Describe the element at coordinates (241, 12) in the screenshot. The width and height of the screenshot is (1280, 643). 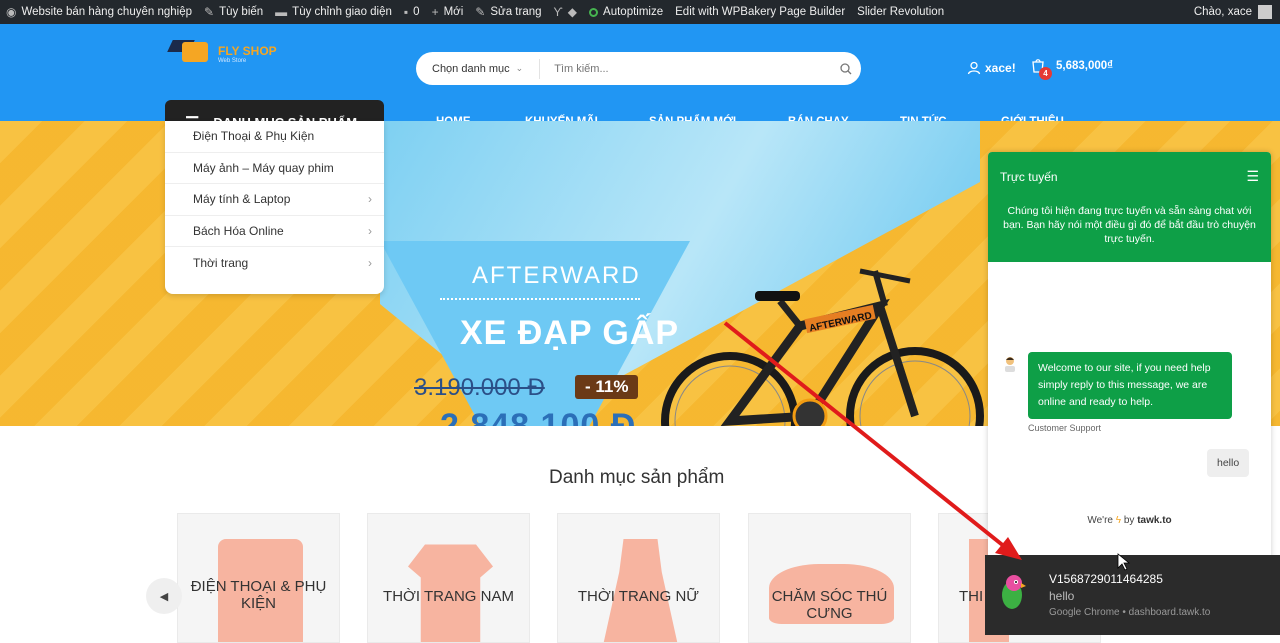
I see `admin-customize-label: Tùy biến` at that location.